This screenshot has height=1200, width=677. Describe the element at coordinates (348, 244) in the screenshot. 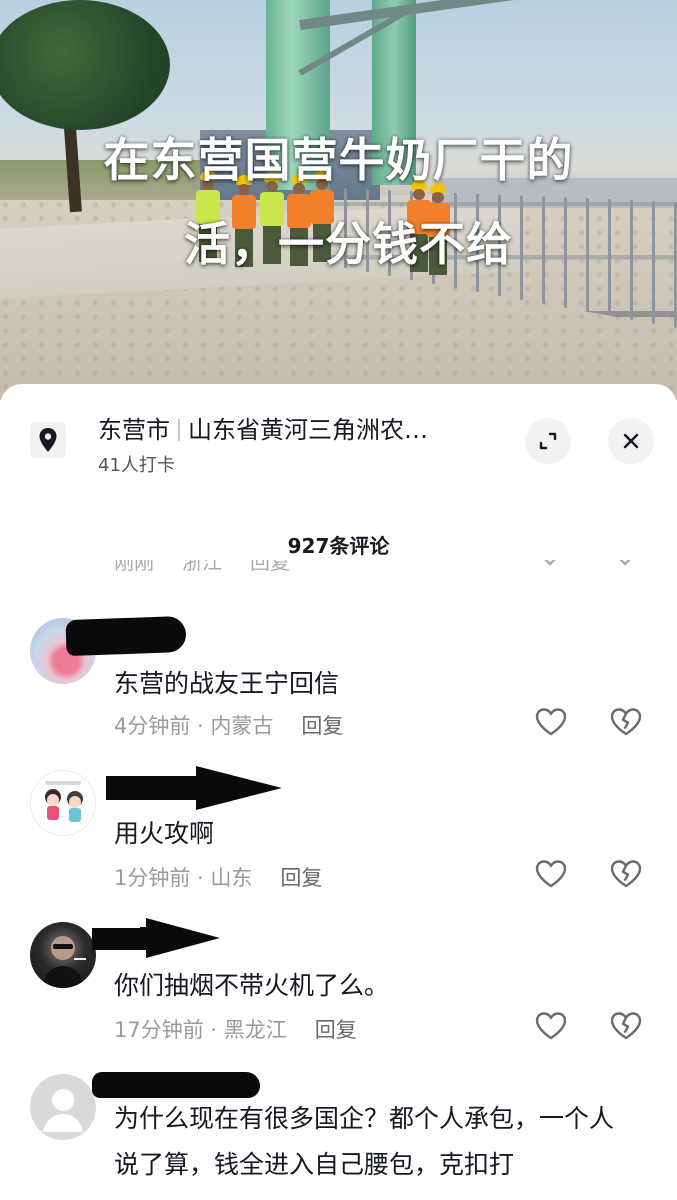

I see `video-caption-line2: 活，一分钱不给` at that location.